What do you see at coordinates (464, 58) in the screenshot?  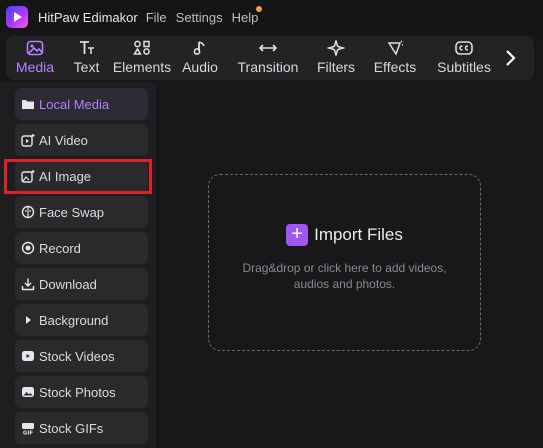 I see `tab-subtitles: Subtitles` at bounding box center [464, 58].